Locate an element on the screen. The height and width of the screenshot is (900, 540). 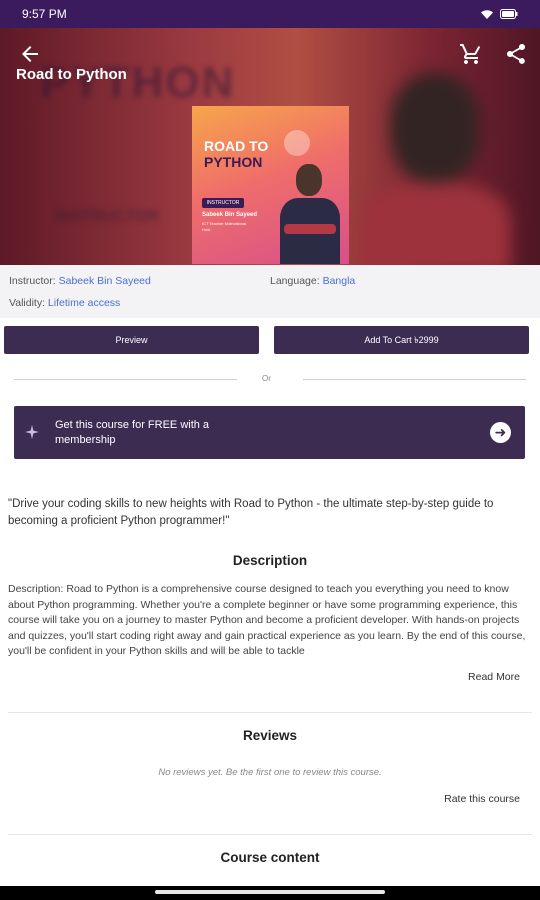
app-top-bar: Road to Python is located at coordinates (270, 63).